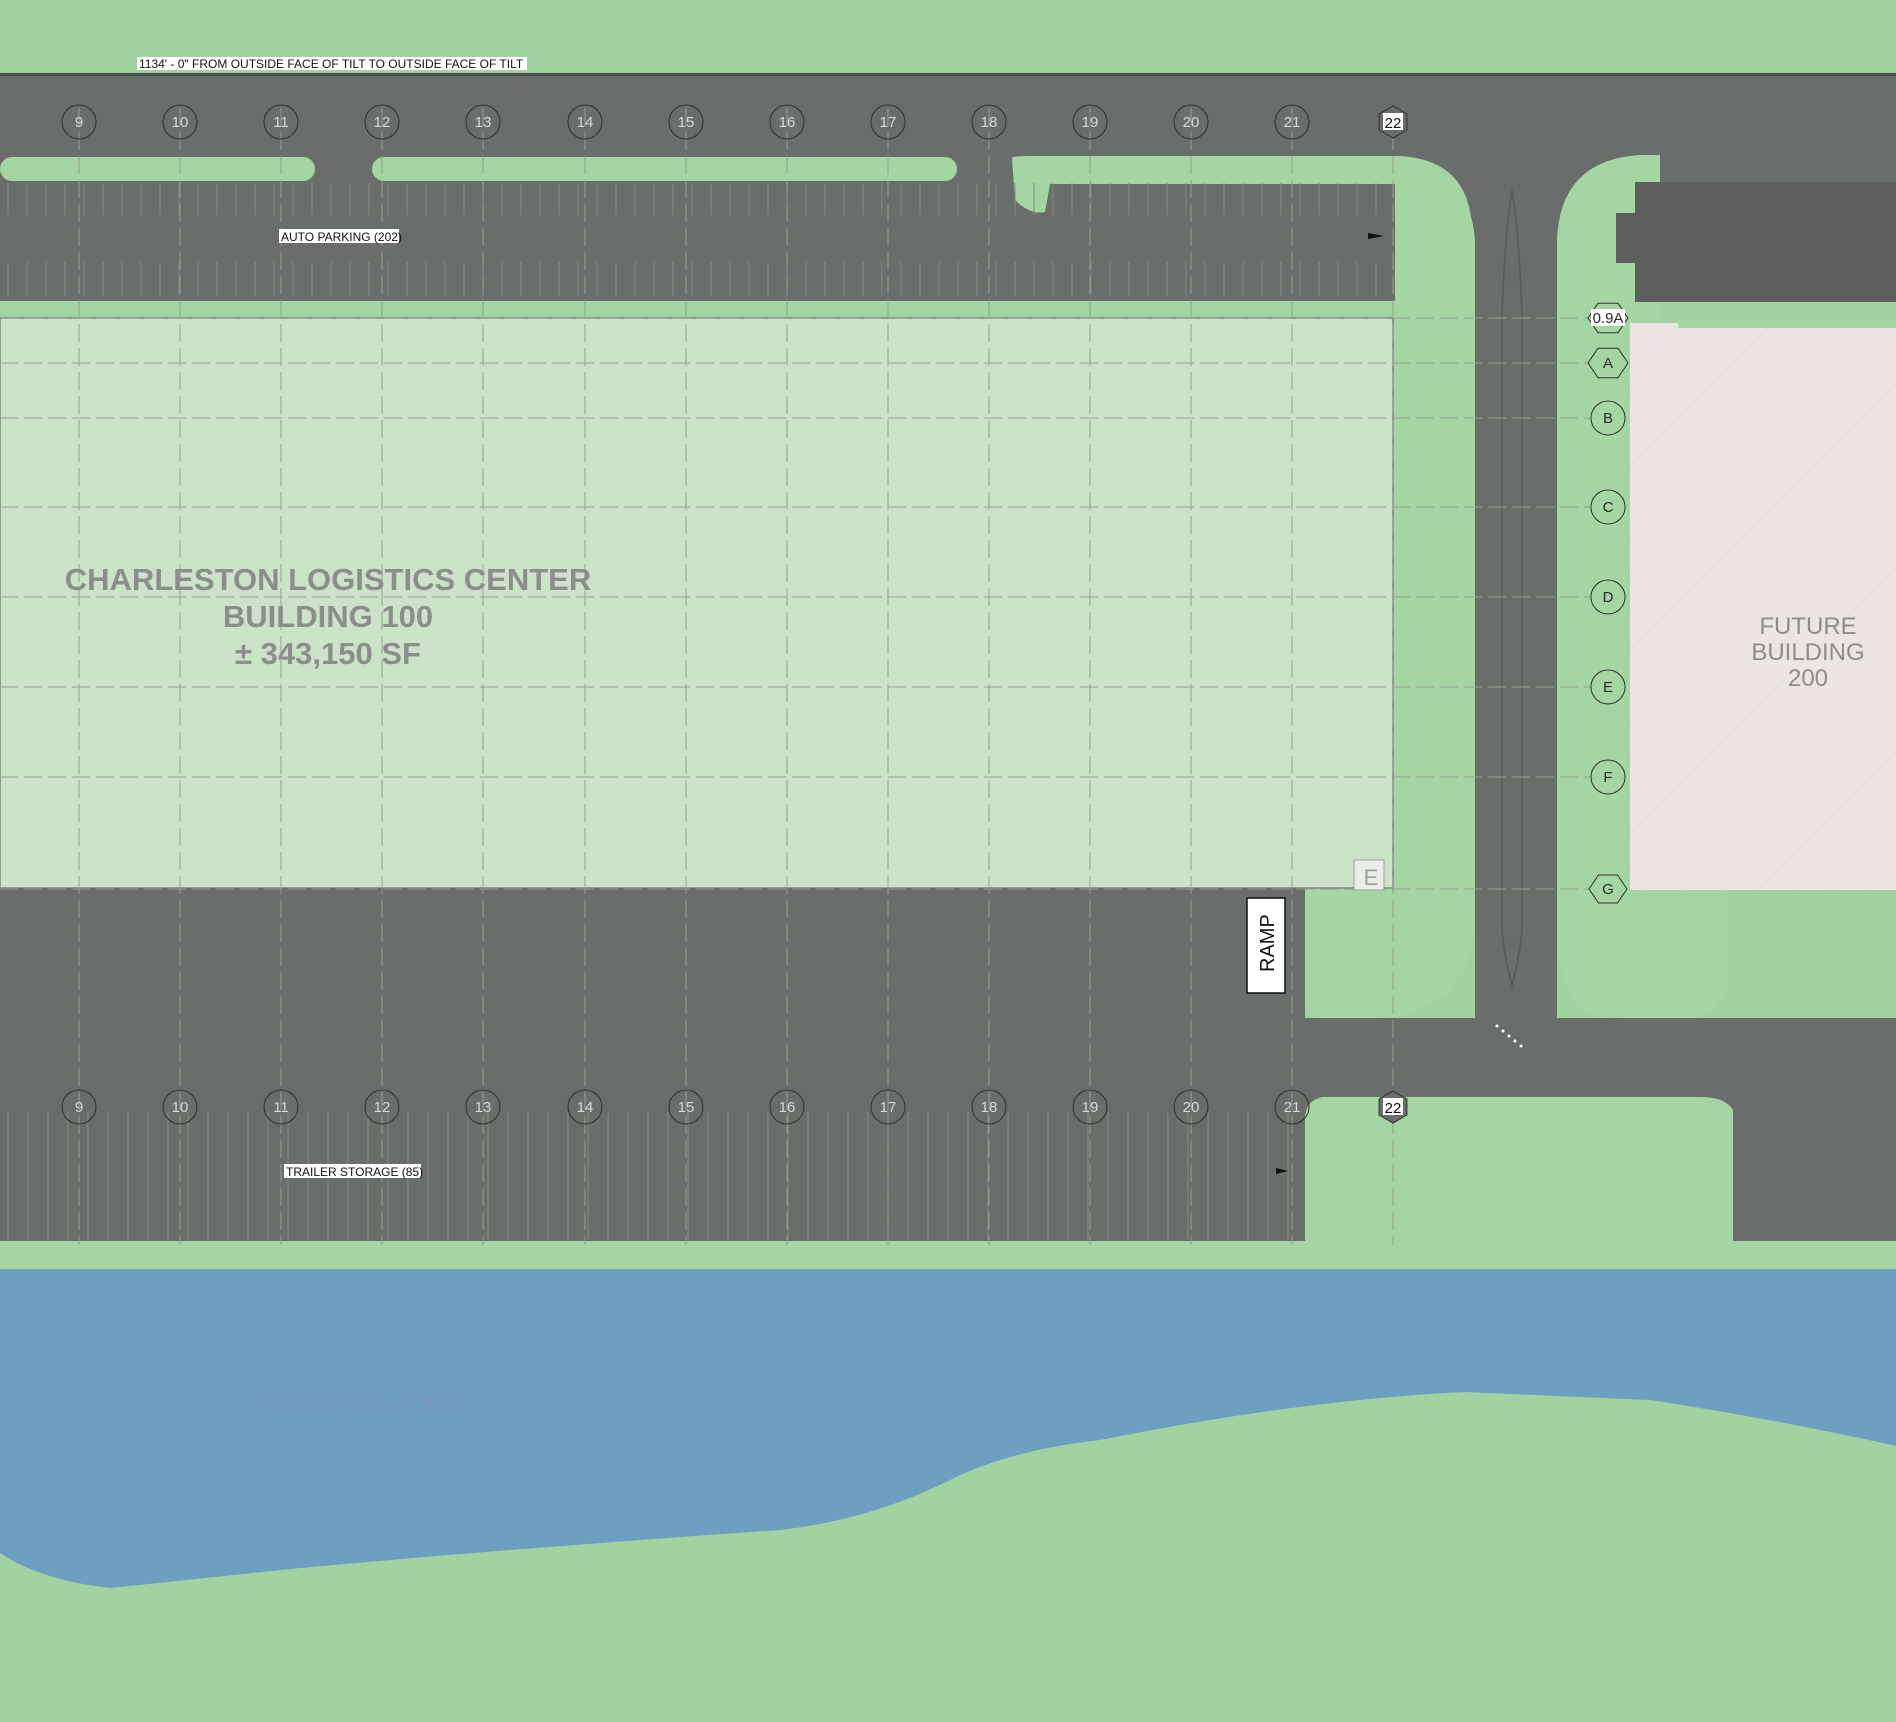 This screenshot has height=1722, width=1896. Describe the element at coordinates (1808, 678) in the screenshot. I see `building-200-line3: 200` at that location.